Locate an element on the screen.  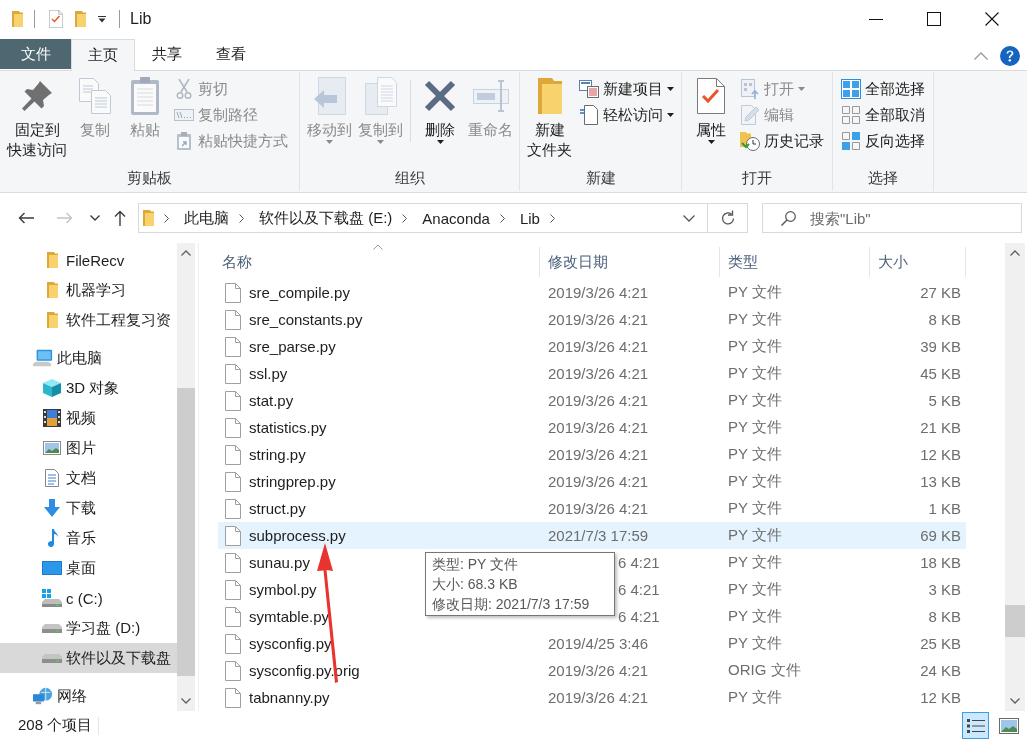
file-size: 13 KB is located at coordinates (940, 481).